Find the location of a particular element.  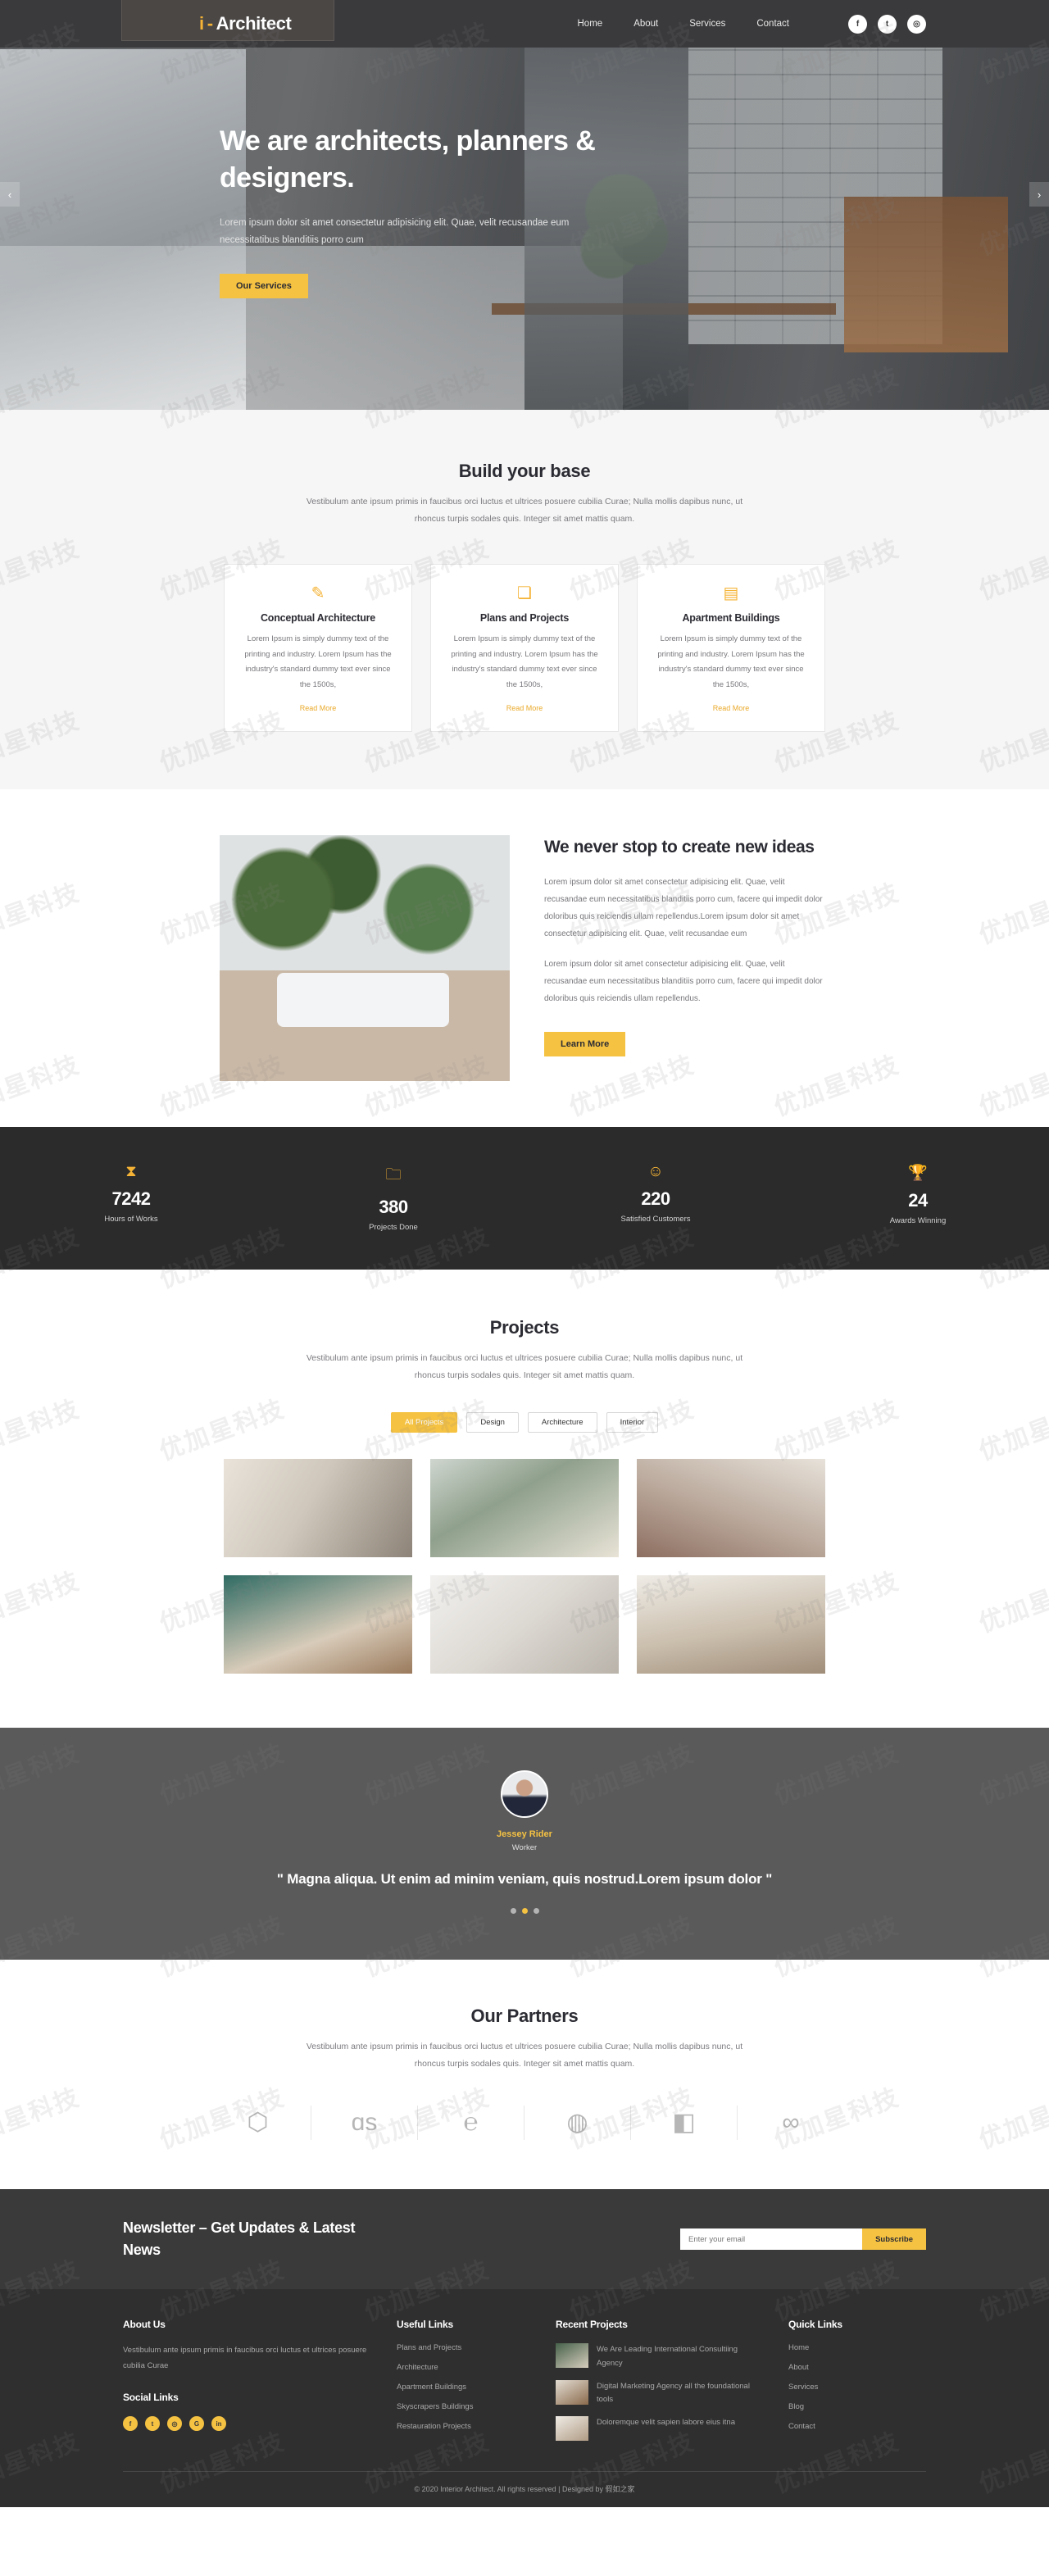

counter-item: ⧗ 7242 Hours of Works is located at coordinates (131, 1197).